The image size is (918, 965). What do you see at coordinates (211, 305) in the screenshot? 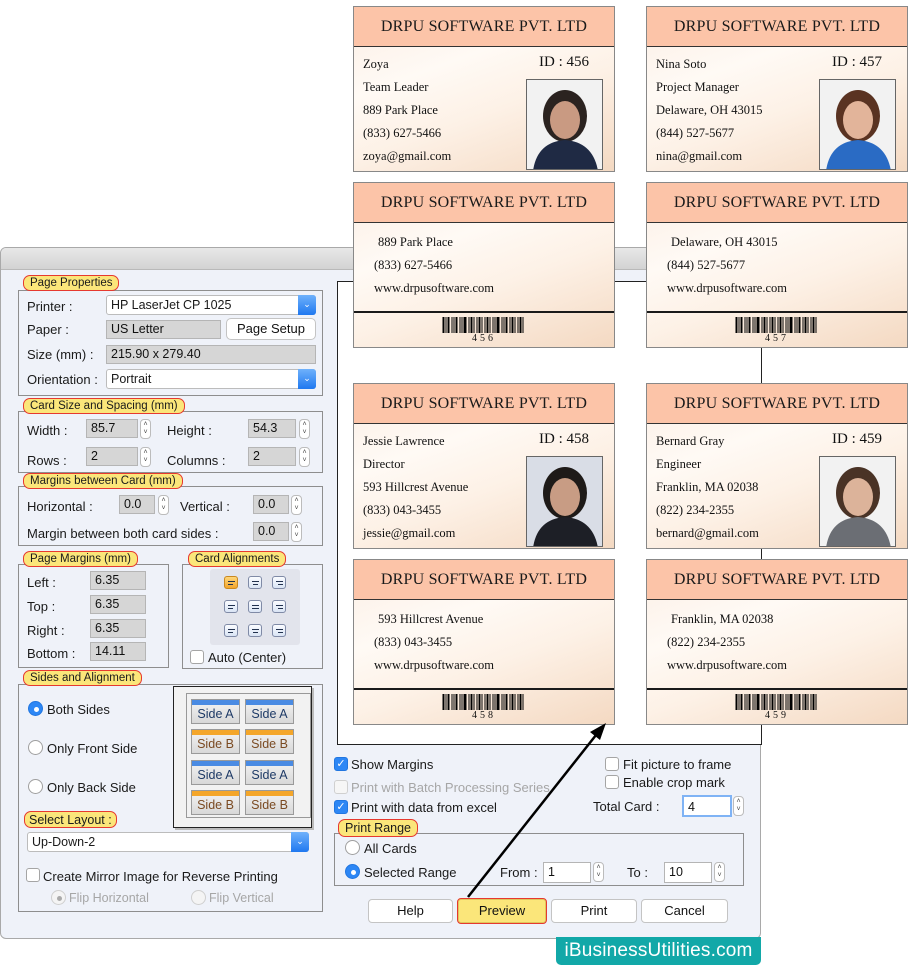
I see `printer-select: HP LaserJet CP 1025 ⌄` at bounding box center [211, 305].